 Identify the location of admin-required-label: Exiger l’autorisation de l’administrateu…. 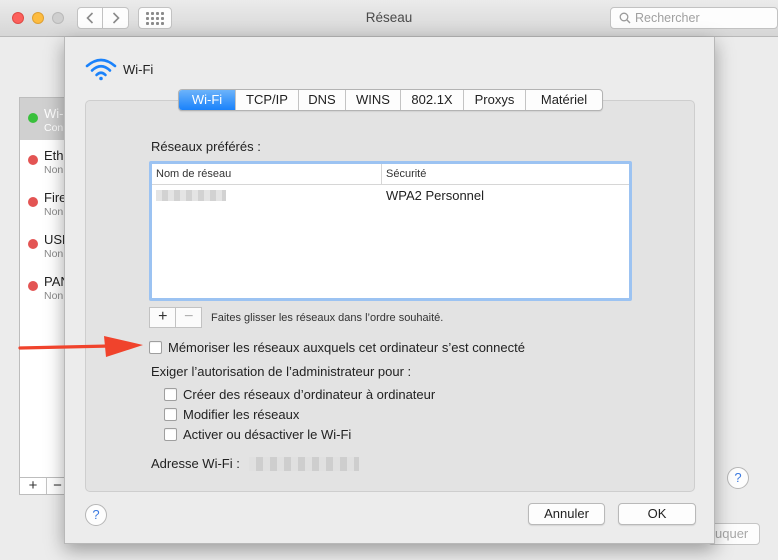
(281, 371).